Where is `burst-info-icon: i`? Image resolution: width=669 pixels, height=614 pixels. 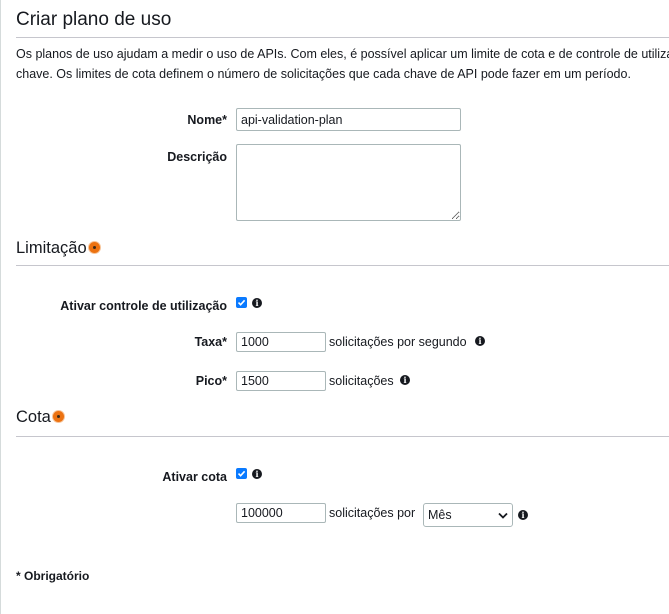
burst-info-icon: i is located at coordinates (405, 380).